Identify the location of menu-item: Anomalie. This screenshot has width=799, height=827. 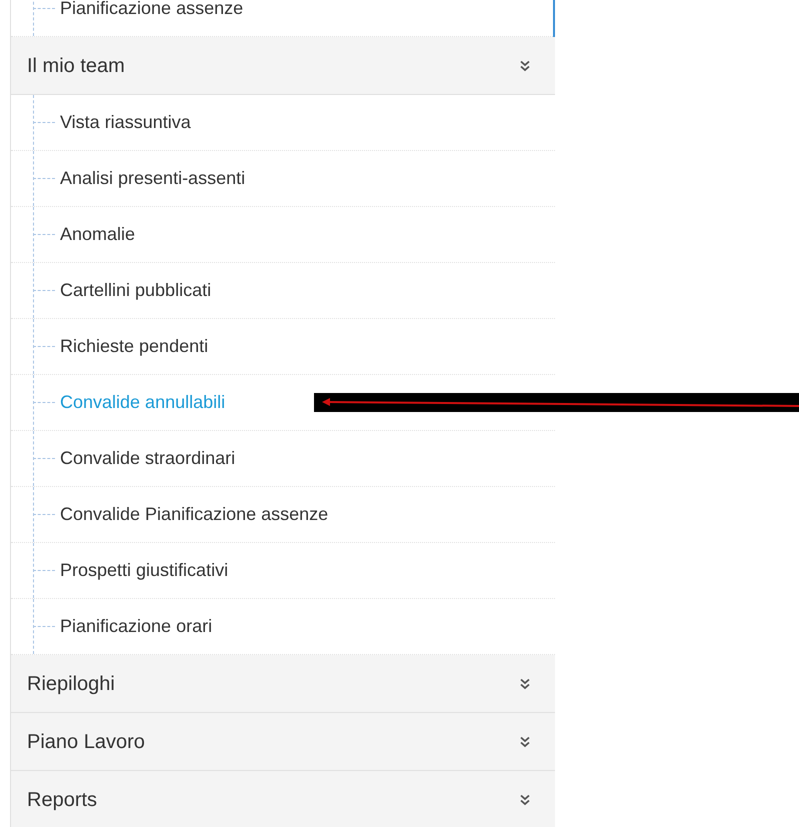
(98, 234).